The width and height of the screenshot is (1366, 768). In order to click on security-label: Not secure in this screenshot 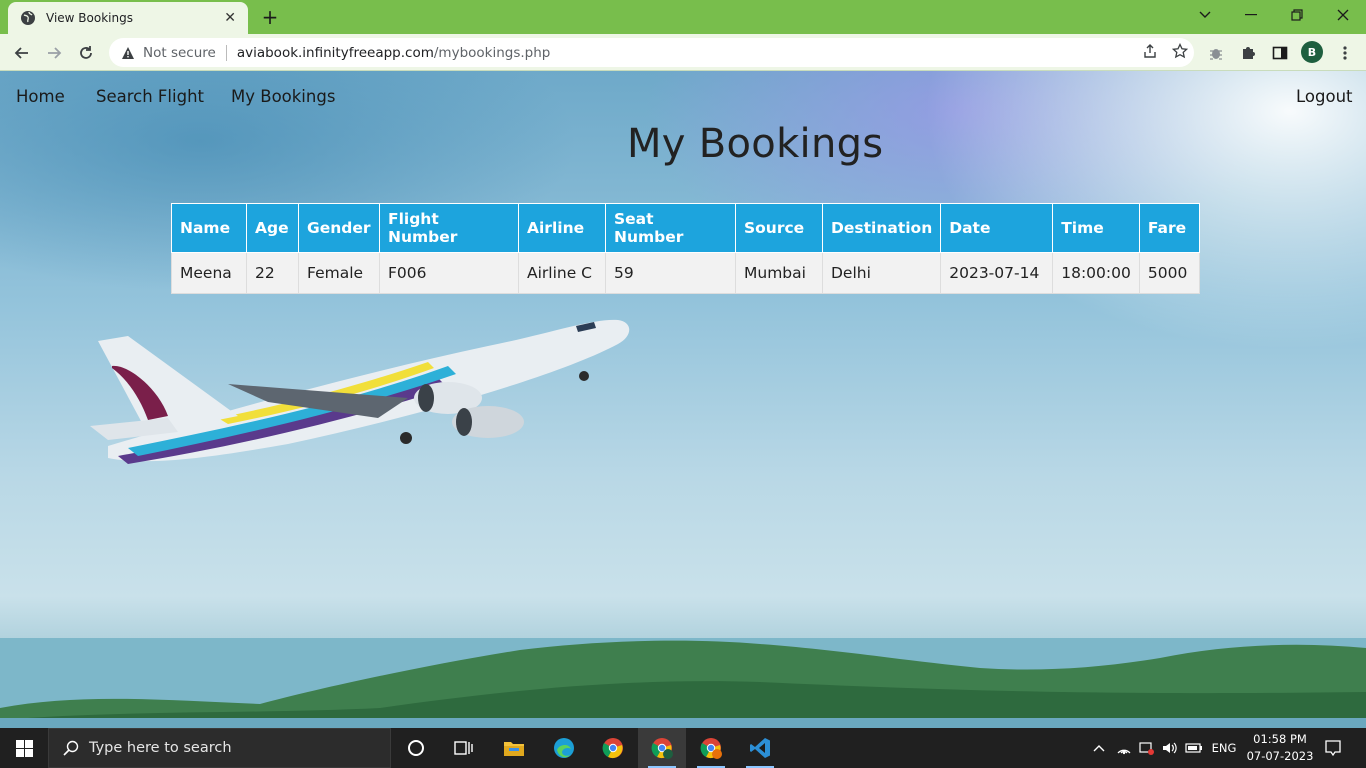, I will do `click(179, 53)`.